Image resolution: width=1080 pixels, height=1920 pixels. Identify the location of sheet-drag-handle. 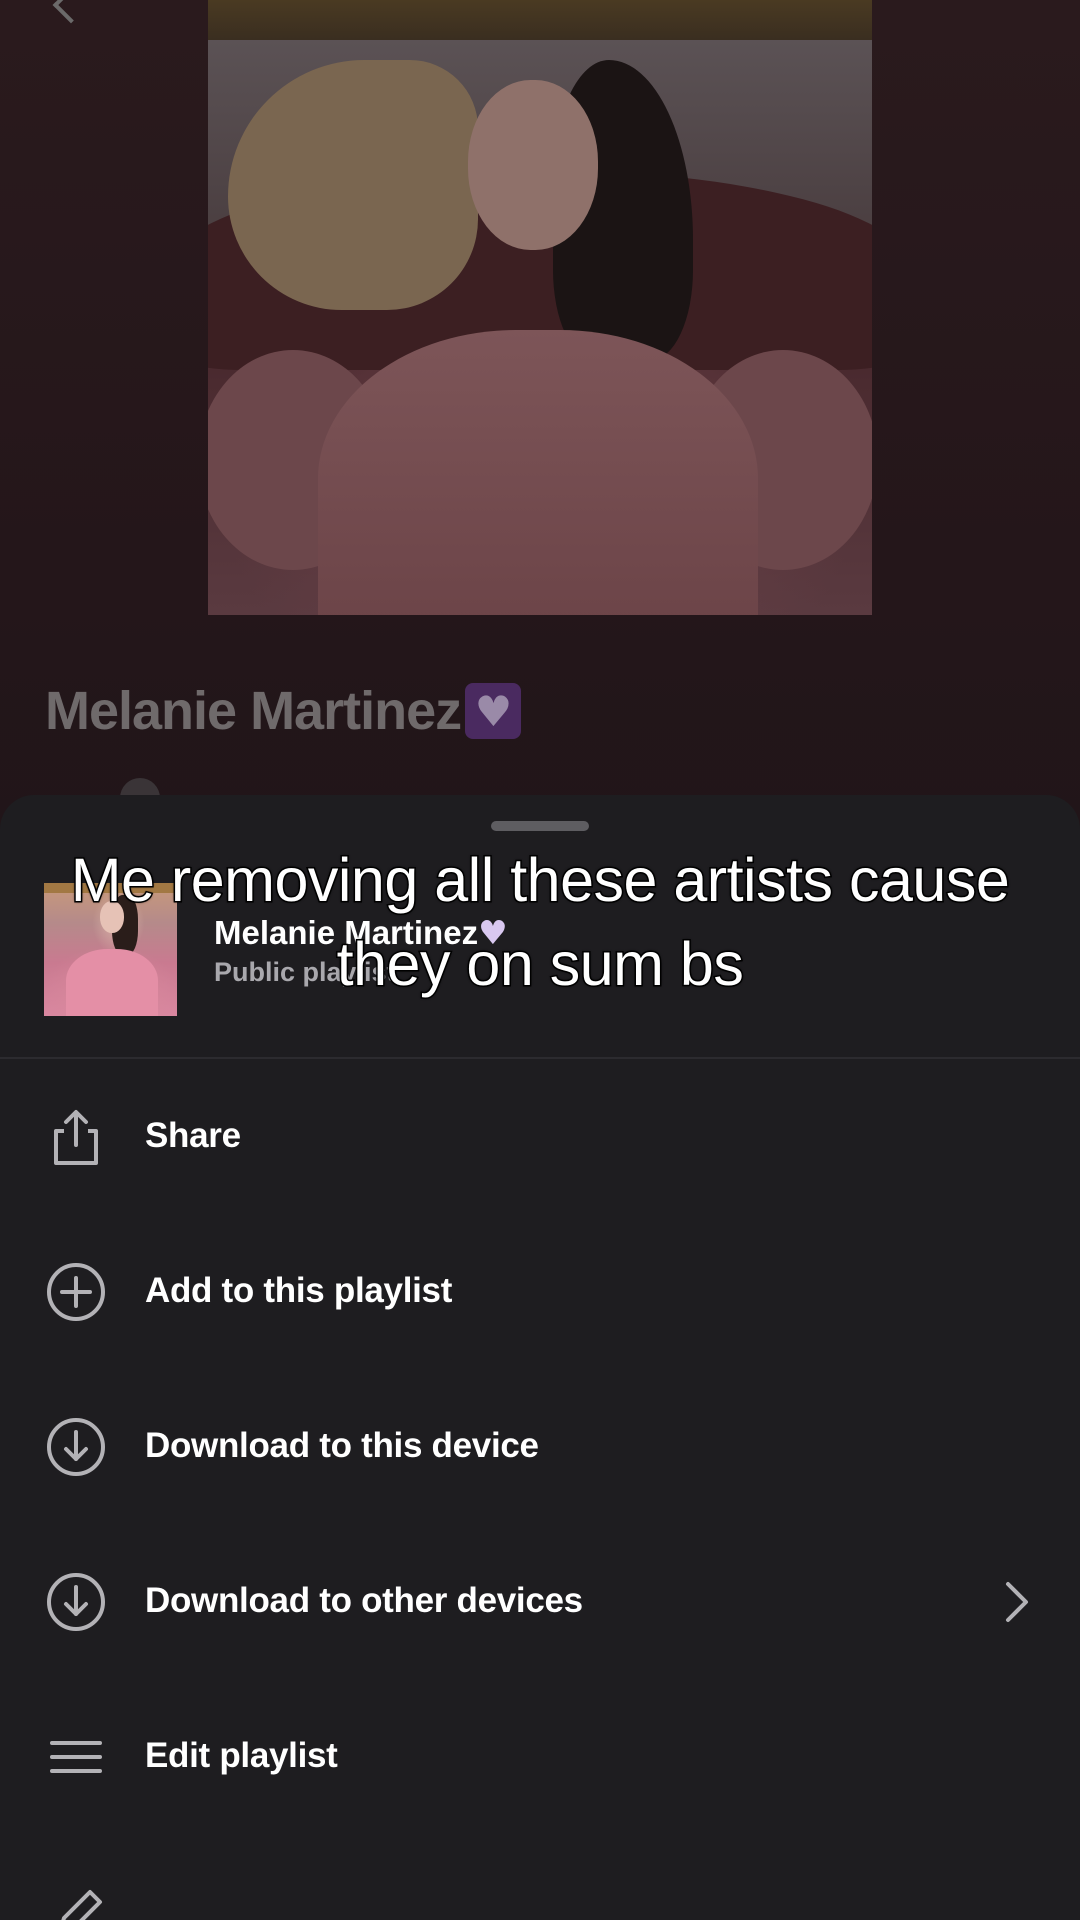
(540, 826).